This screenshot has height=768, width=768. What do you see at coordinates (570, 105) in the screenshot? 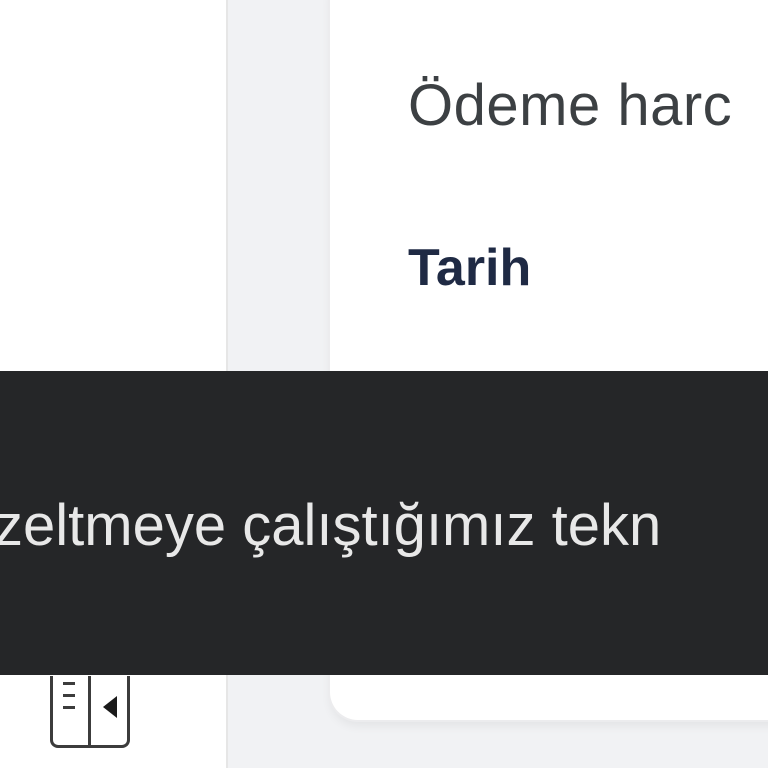
I see `card-title: Ödeme harc` at bounding box center [570, 105].